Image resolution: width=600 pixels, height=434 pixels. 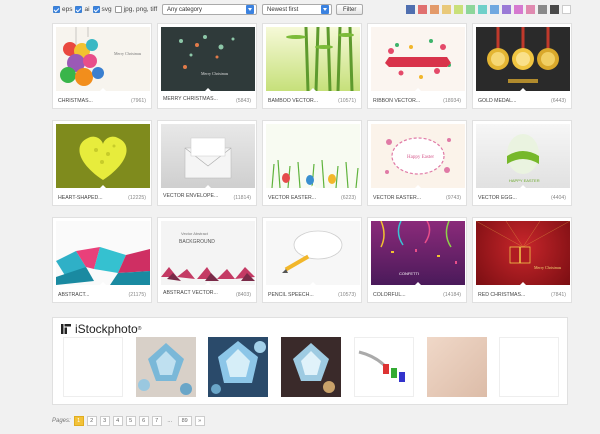 I want to click on format-checkbox-ai: ai, so click(x=82, y=9).